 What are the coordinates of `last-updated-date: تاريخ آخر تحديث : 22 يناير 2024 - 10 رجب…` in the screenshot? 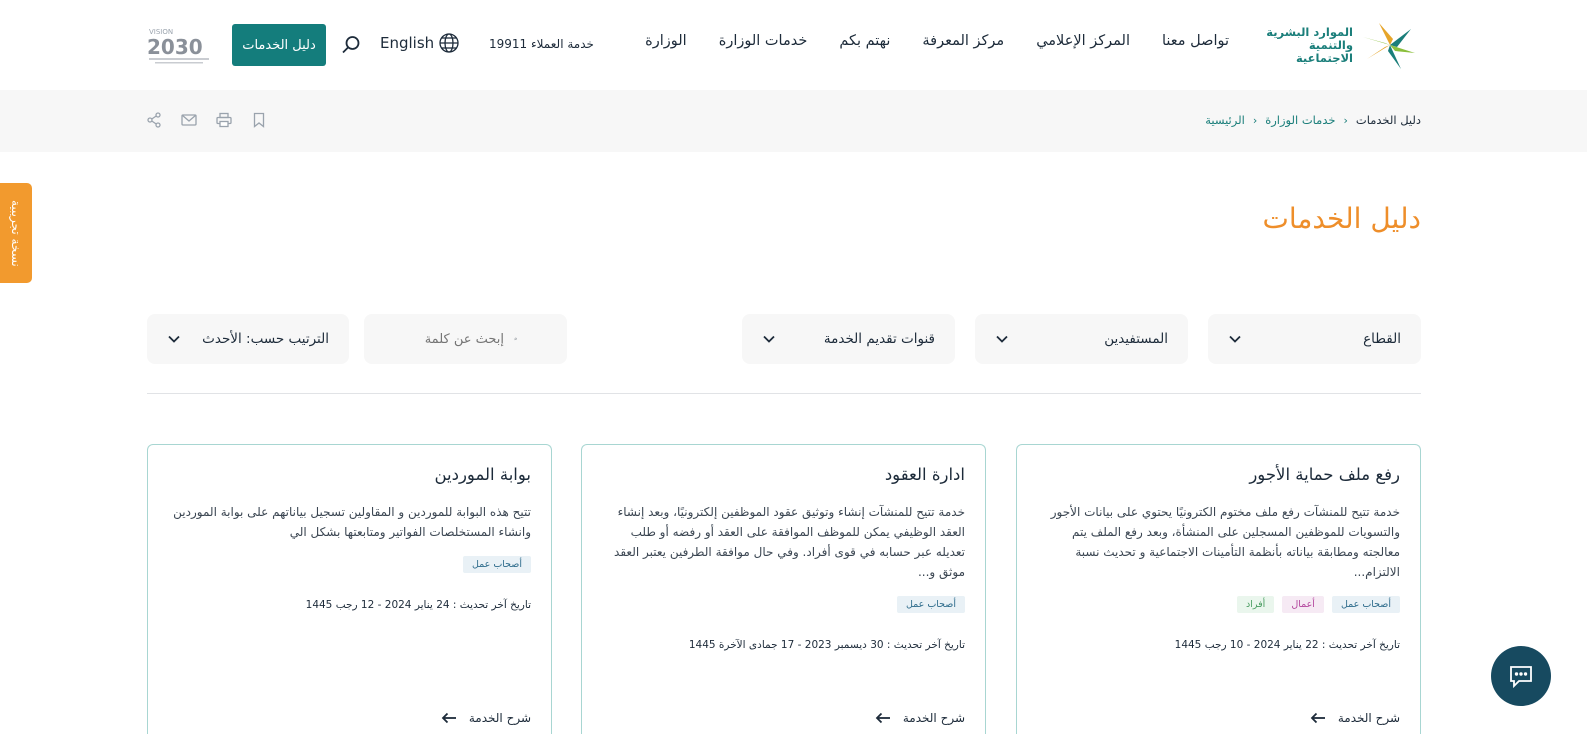 It's located at (1287, 645).